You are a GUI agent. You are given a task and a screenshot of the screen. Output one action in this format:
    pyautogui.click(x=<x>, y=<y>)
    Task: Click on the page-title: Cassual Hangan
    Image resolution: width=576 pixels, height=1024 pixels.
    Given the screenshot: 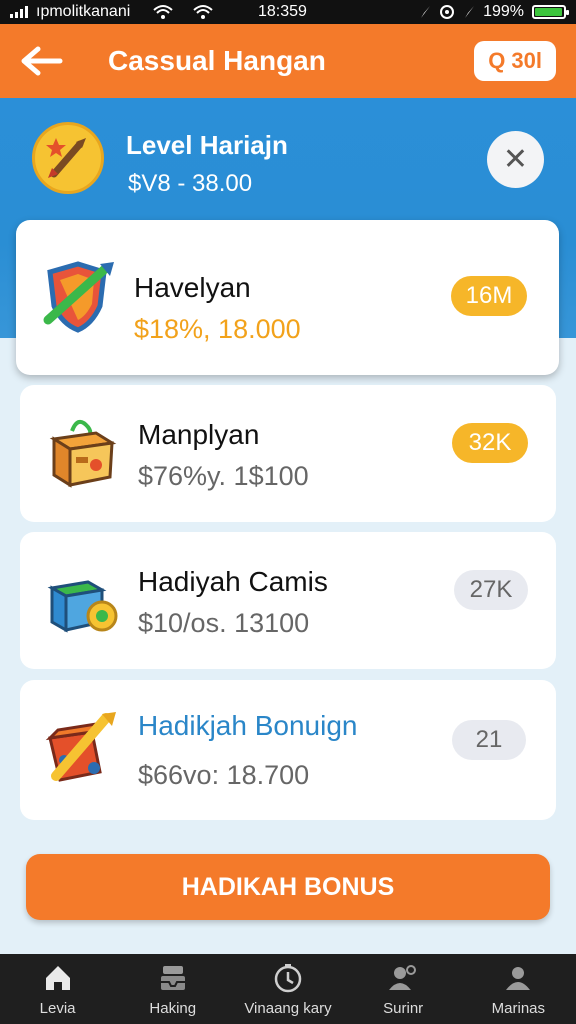 What is the action you would take?
    pyautogui.click(x=217, y=60)
    